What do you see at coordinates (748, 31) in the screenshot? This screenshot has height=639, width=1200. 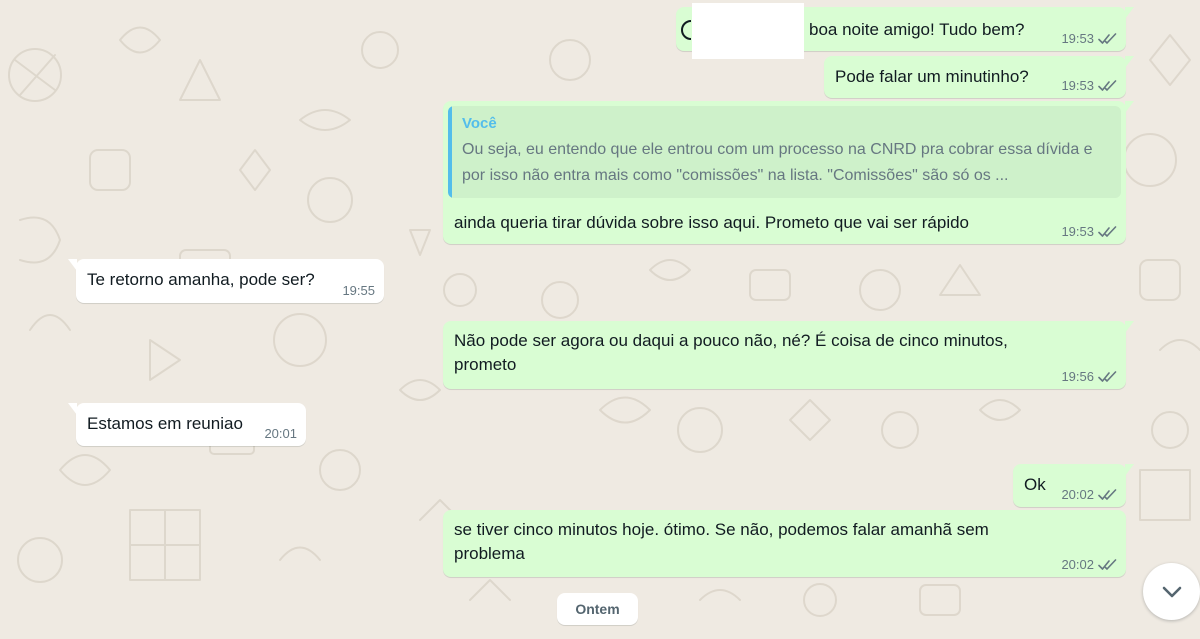 I see `redacted-area` at bounding box center [748, 31].